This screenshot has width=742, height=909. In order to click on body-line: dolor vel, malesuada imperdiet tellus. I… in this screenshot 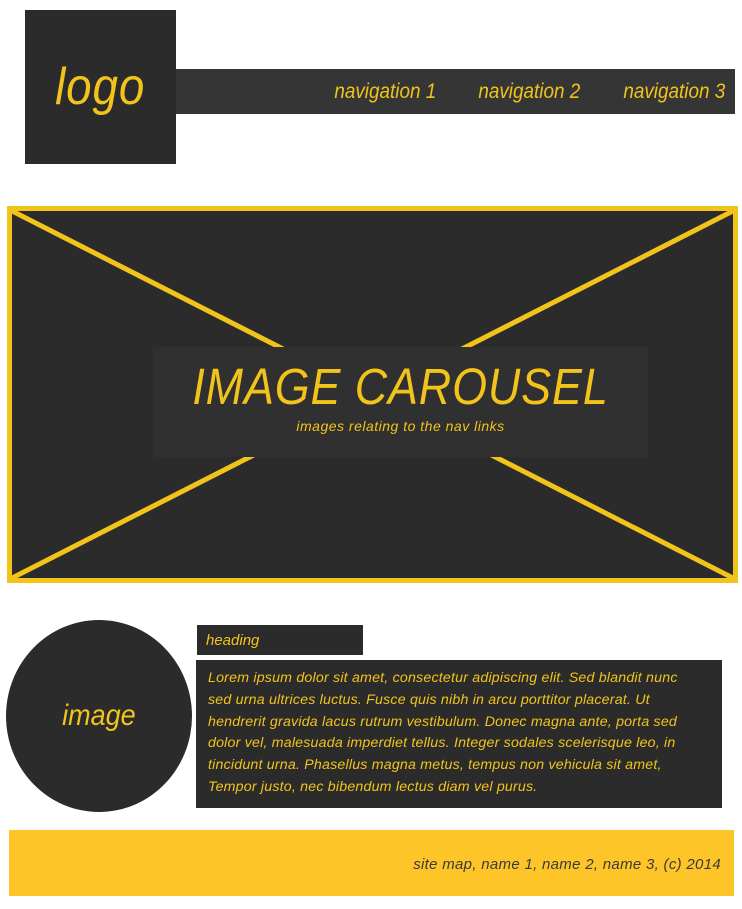, I will do `click(442, 743)`.